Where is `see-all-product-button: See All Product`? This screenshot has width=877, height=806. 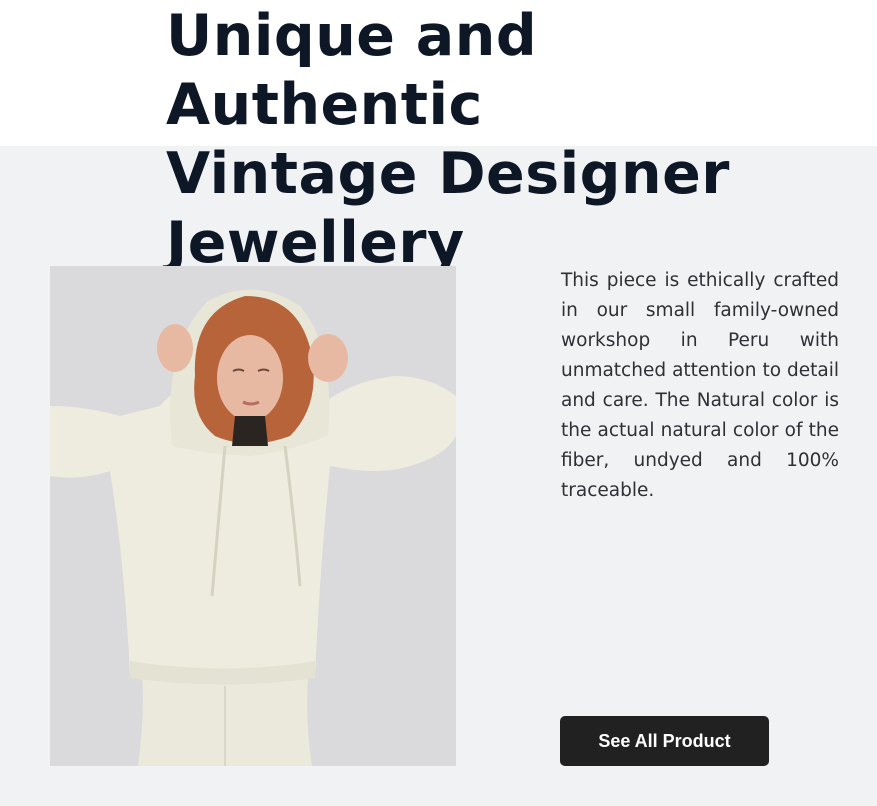 see-all-product-button: See All Product is located at coordinates (664, 741).